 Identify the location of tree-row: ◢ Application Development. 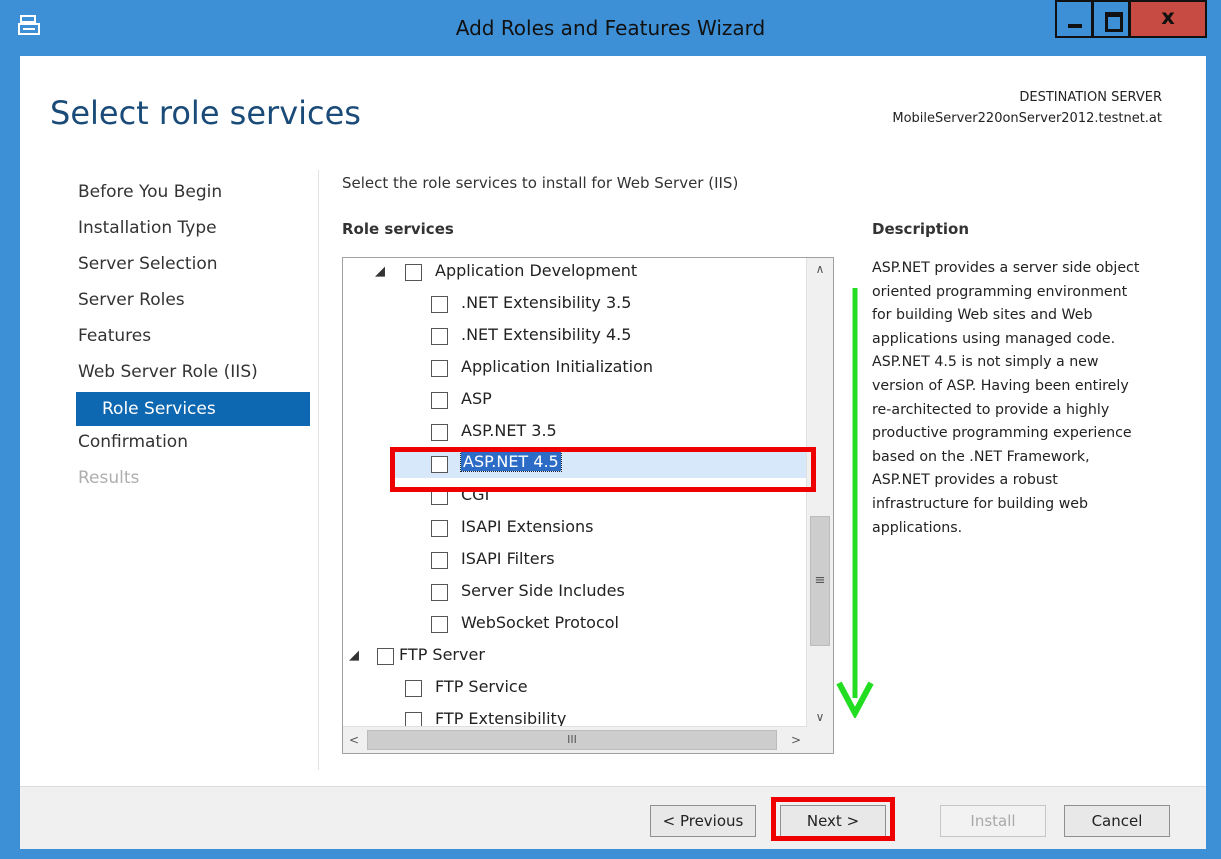
(575, 272).